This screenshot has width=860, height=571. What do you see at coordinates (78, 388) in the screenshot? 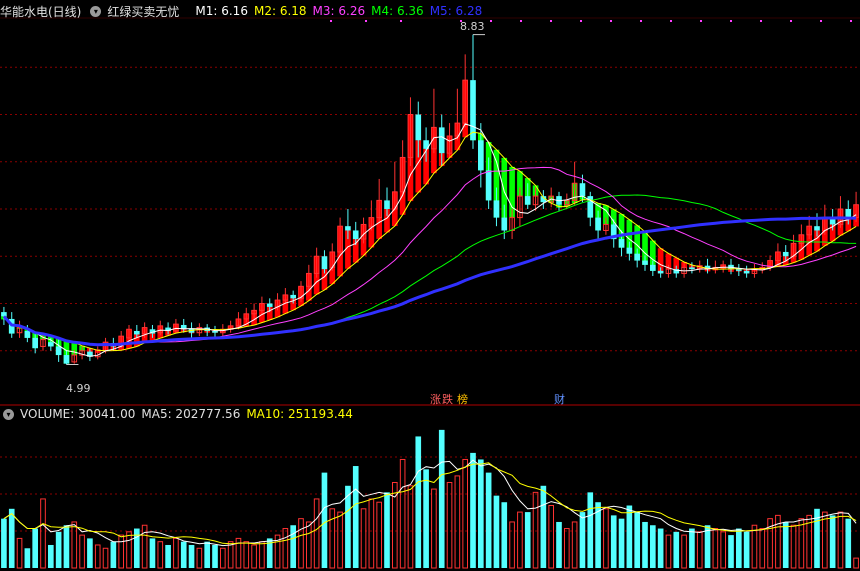
I see `low-price-label: 4.99` at bounding box center [78, 388].